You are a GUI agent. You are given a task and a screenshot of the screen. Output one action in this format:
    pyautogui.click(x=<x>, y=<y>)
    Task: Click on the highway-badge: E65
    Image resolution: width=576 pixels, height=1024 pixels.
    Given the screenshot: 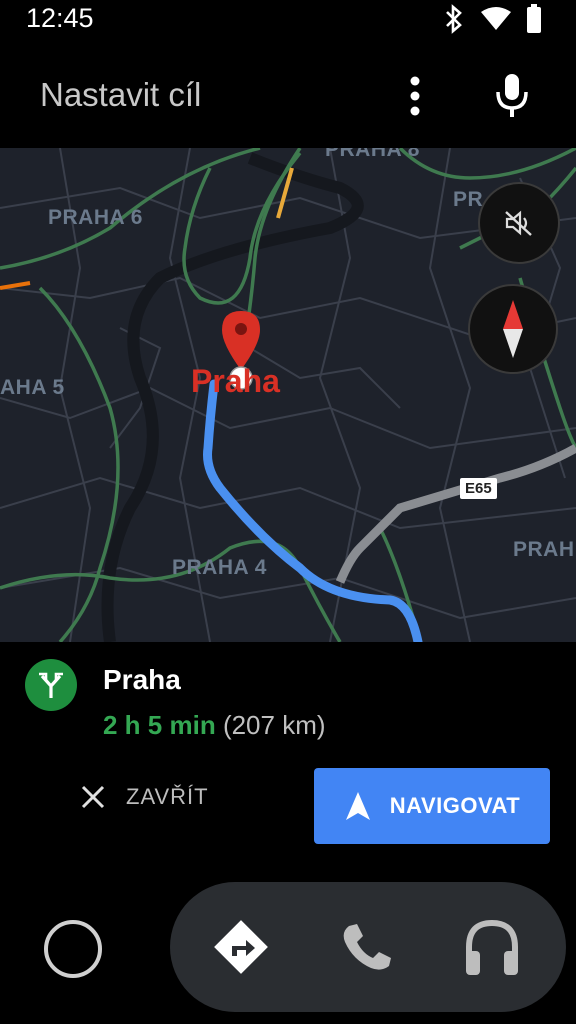 What is the action you would take?
    pyautogui.click(x=478, y=488)
    